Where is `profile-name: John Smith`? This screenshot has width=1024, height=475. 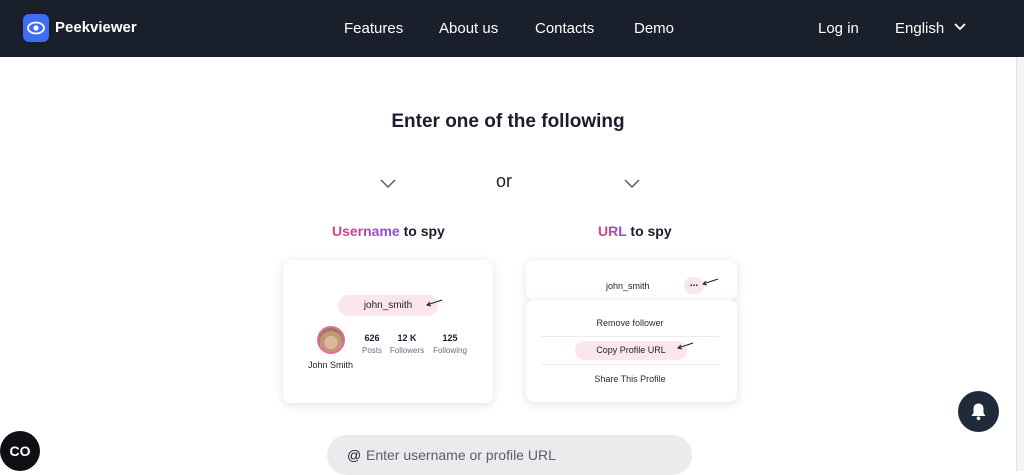 profile-name: John Smith is located at coordinates (331, 365).